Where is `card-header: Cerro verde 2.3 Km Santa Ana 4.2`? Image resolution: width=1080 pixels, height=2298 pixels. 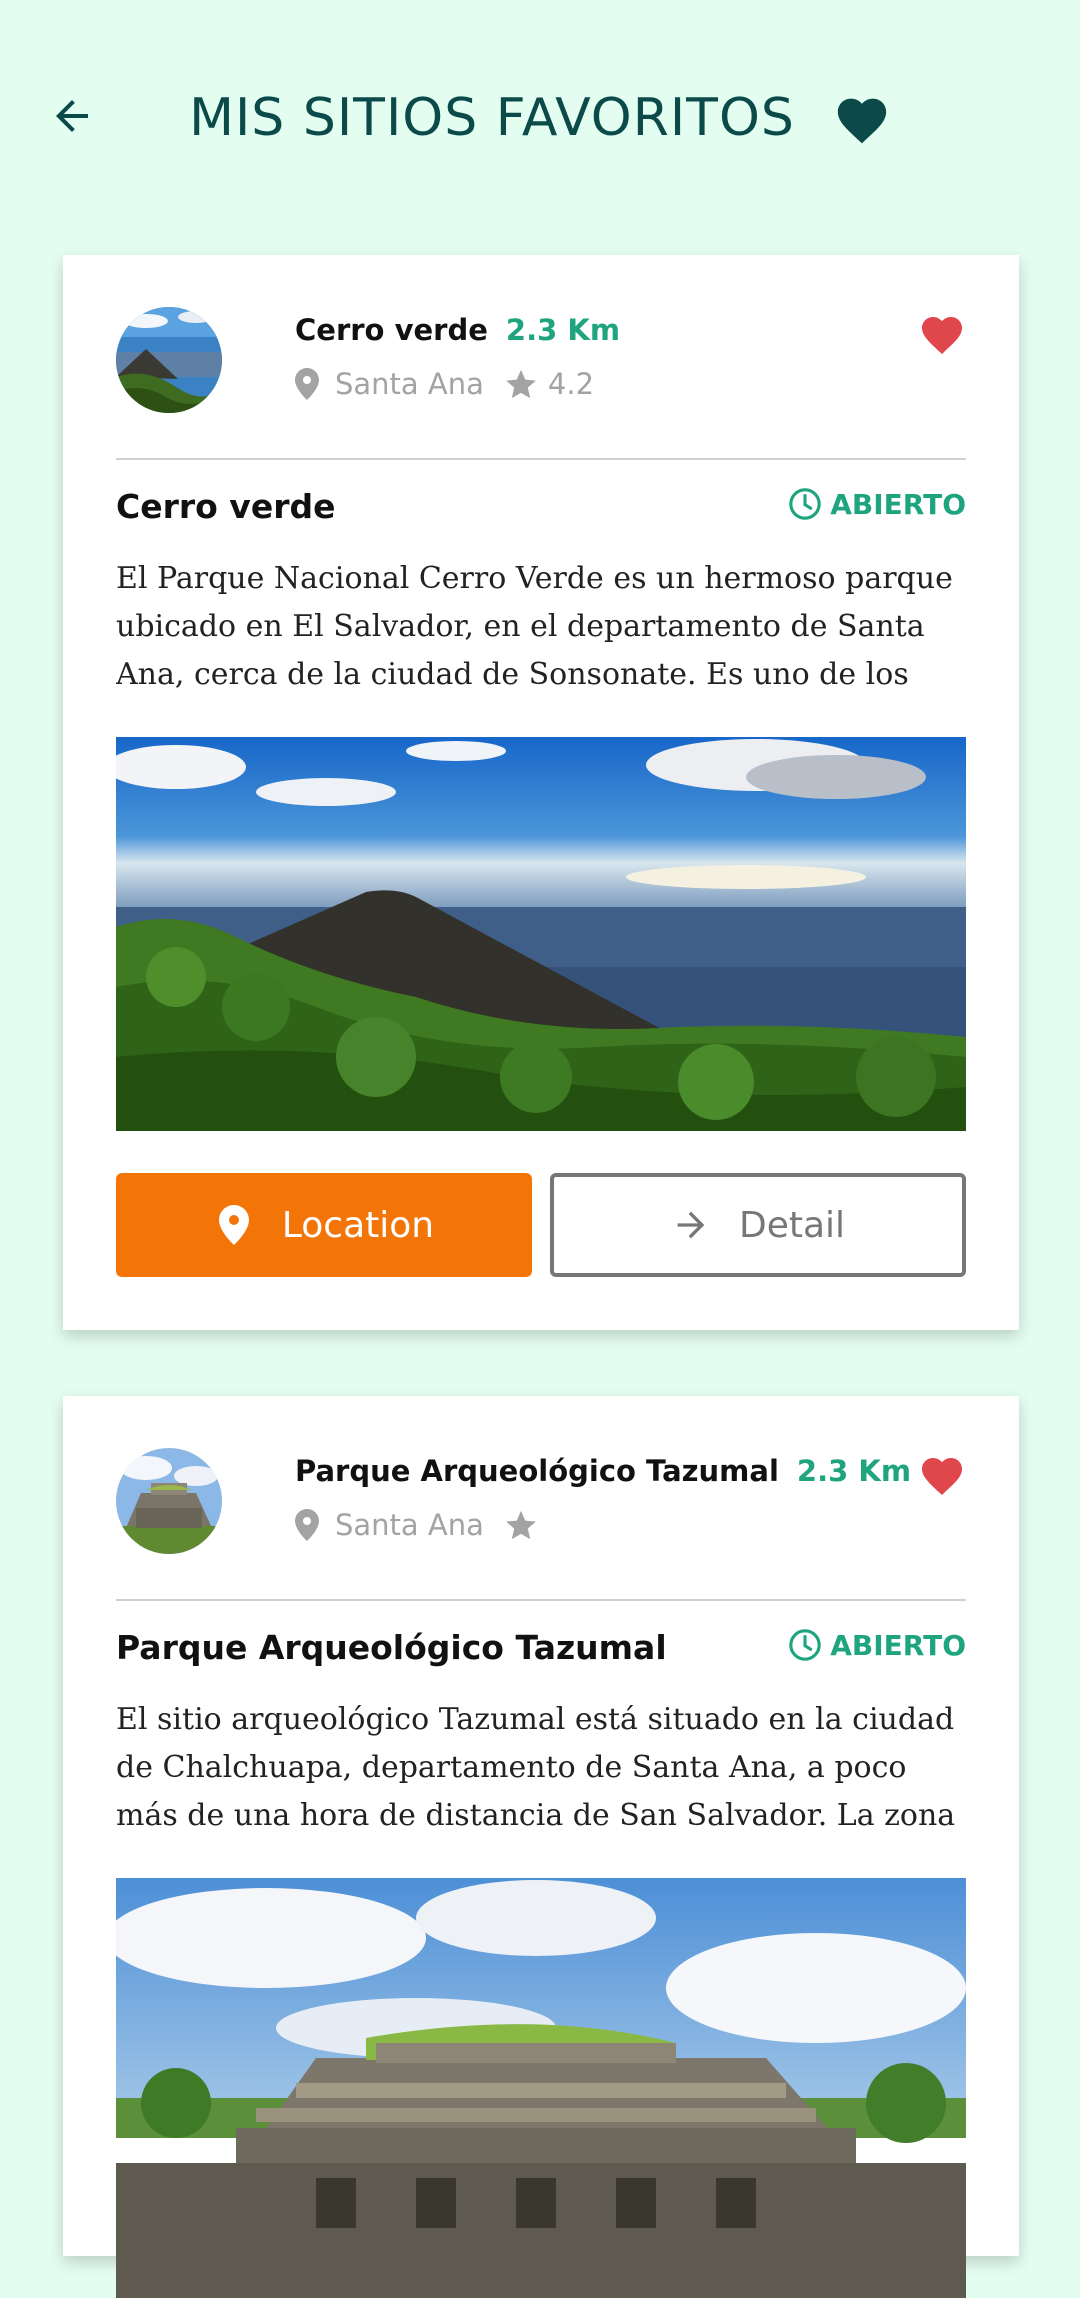 card-header: Cerro verde 2.3 Km Santa Ana 4.2 is located at coordinates (541, 360).